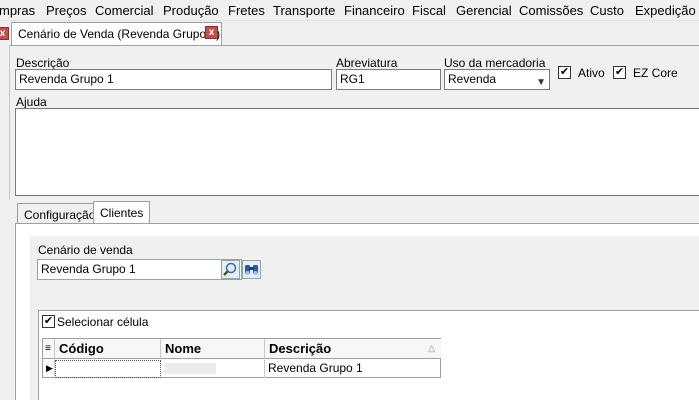  Describe the element at coordinates (17, 11) in the screenshot. I see `menu-compras: mpras` at that location.